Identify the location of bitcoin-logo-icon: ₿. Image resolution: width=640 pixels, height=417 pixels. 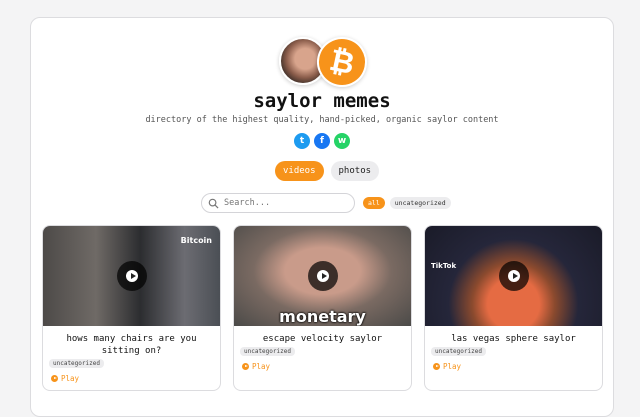
(342, 62).